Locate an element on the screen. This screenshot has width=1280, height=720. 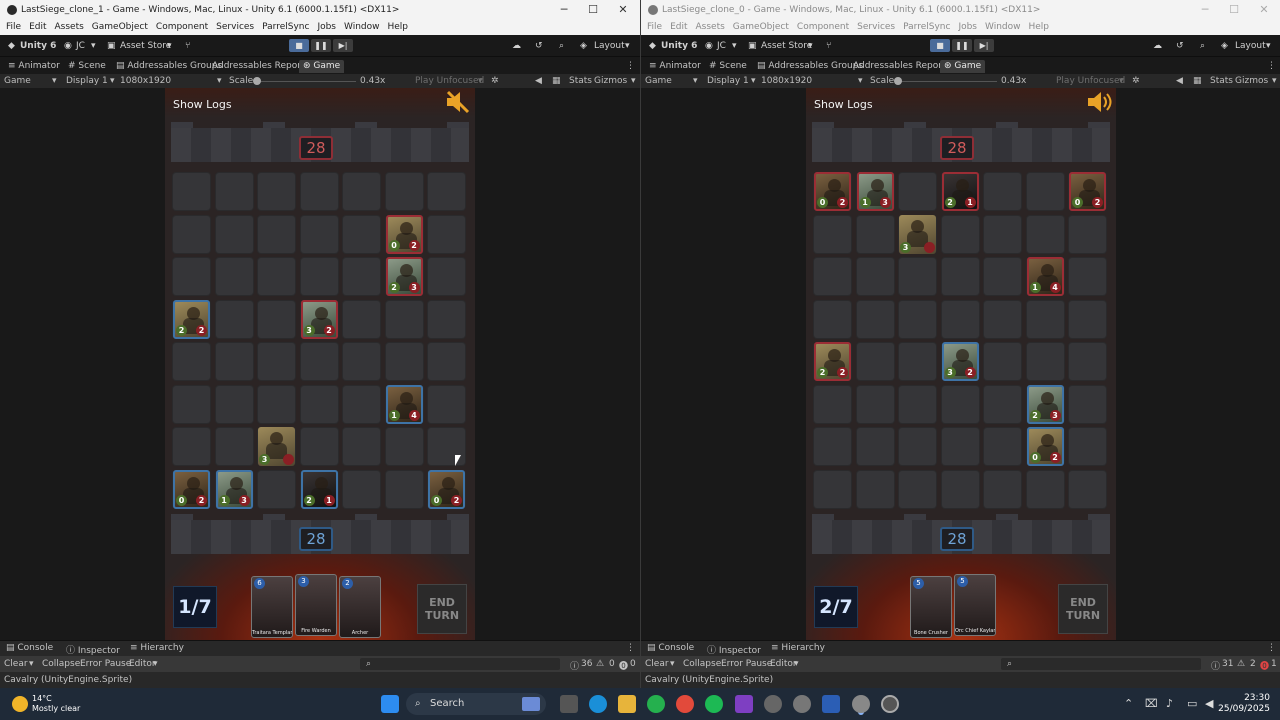
edge-browser-icon is located at coordinates (598, 704).